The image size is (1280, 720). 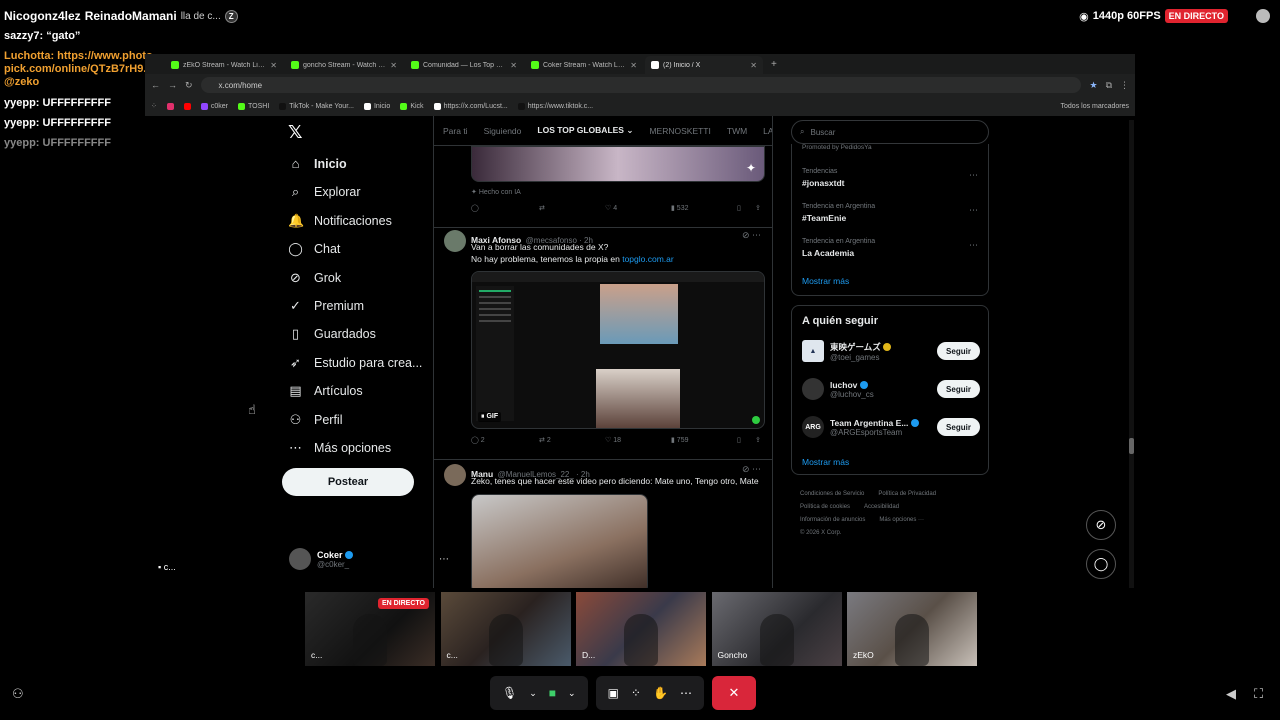 What do you see at coordinates (767, 131) in the screenshot?
I see `feed-tab: LA` at bounding box center [767, 131].